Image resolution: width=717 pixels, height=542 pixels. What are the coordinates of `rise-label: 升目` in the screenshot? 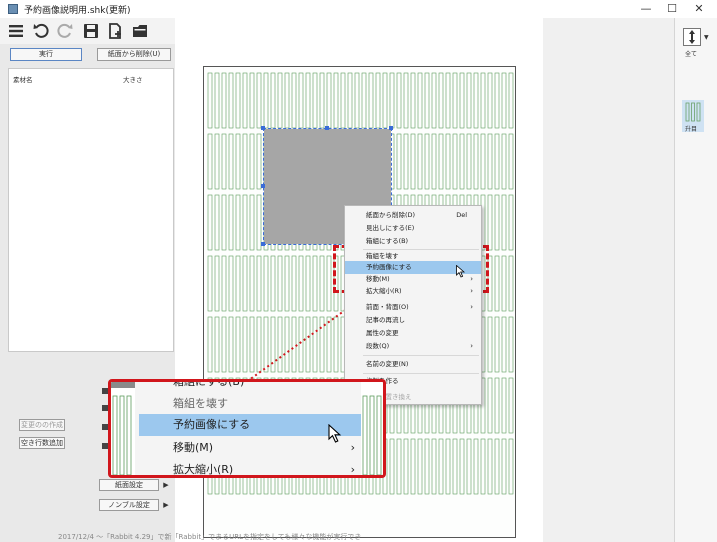 It's located at (691, 129).